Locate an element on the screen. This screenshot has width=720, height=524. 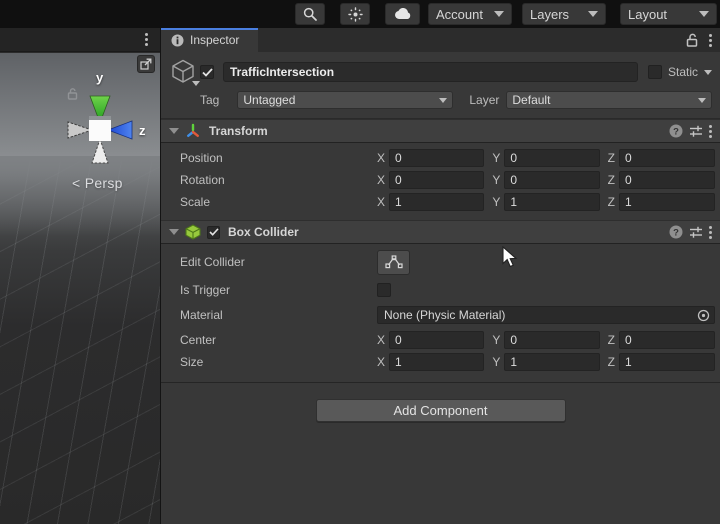
search-button is located at coordinates (310, 14).